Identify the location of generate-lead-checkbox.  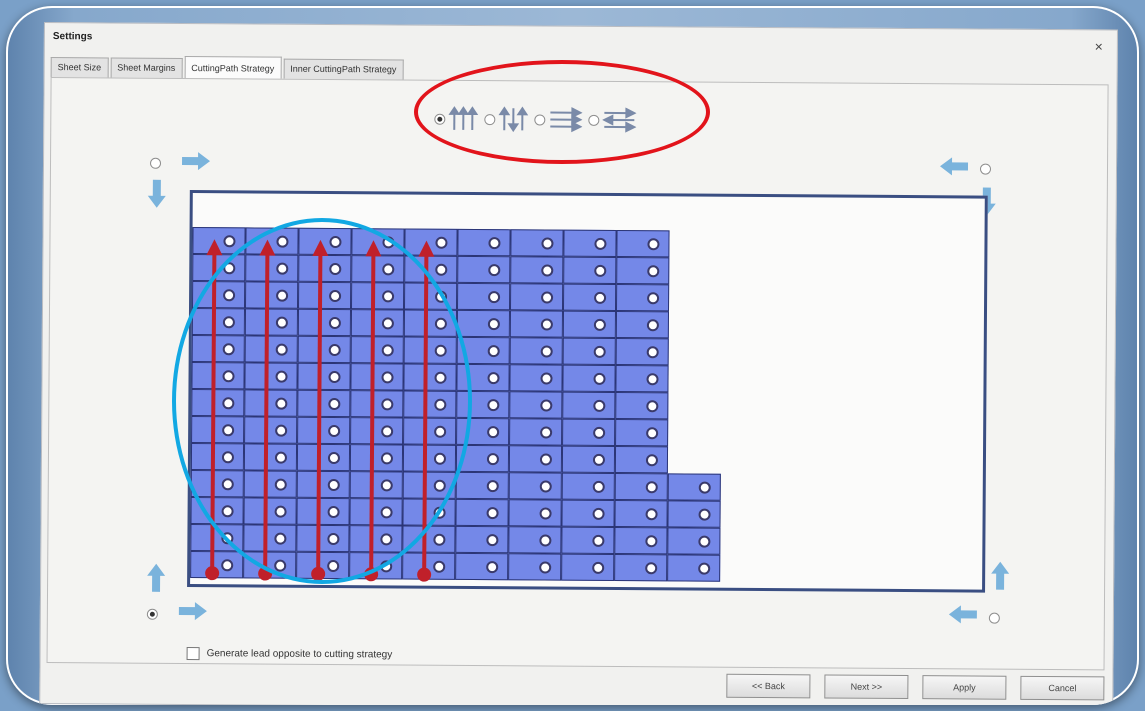
(193, 654).